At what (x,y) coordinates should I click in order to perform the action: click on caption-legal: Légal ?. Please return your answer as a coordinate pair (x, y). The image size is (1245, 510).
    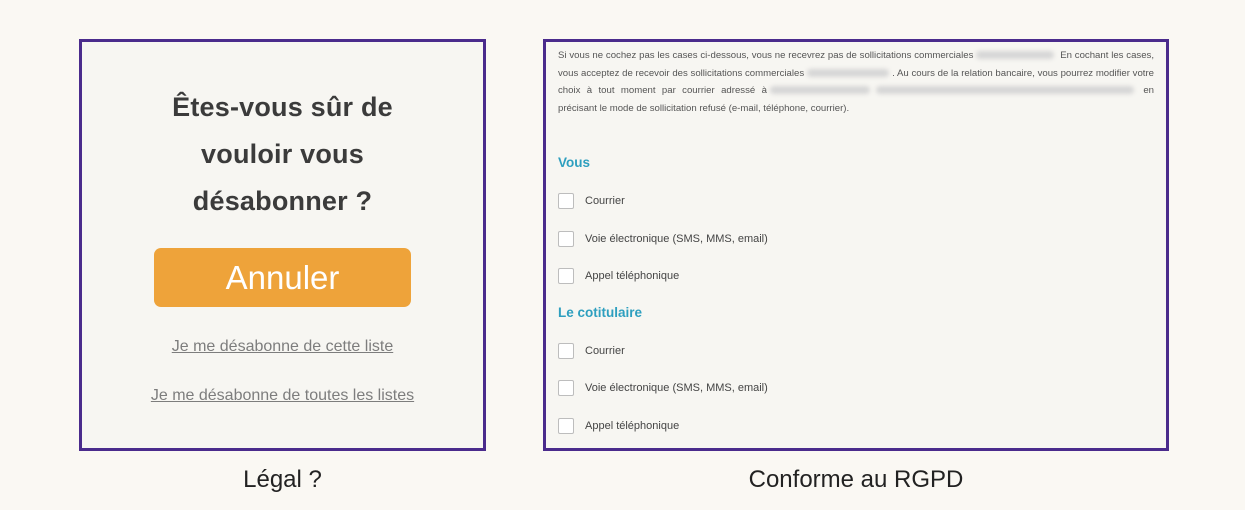
    Looking at the image, I should click on (282, 479).